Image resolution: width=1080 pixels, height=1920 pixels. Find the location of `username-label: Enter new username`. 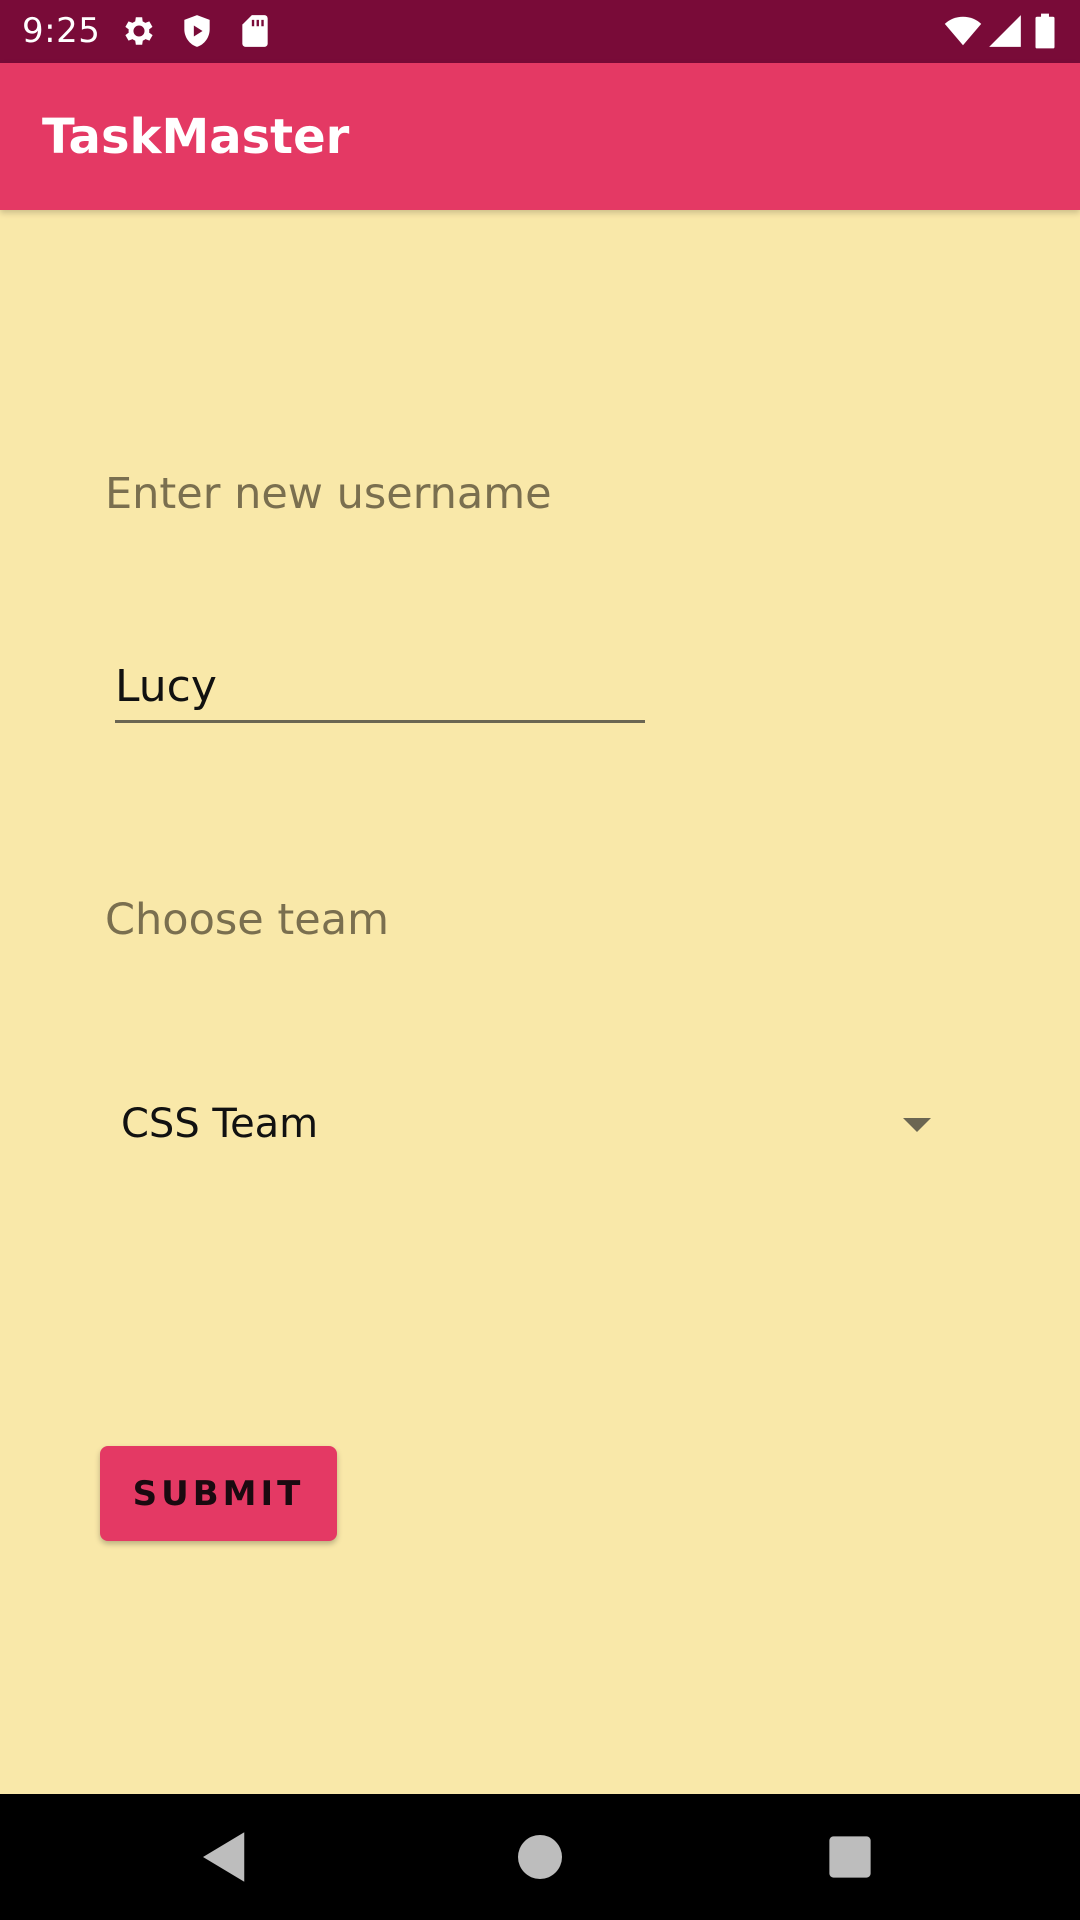

username-label: Enter new username is located at coordinates (328, 494).